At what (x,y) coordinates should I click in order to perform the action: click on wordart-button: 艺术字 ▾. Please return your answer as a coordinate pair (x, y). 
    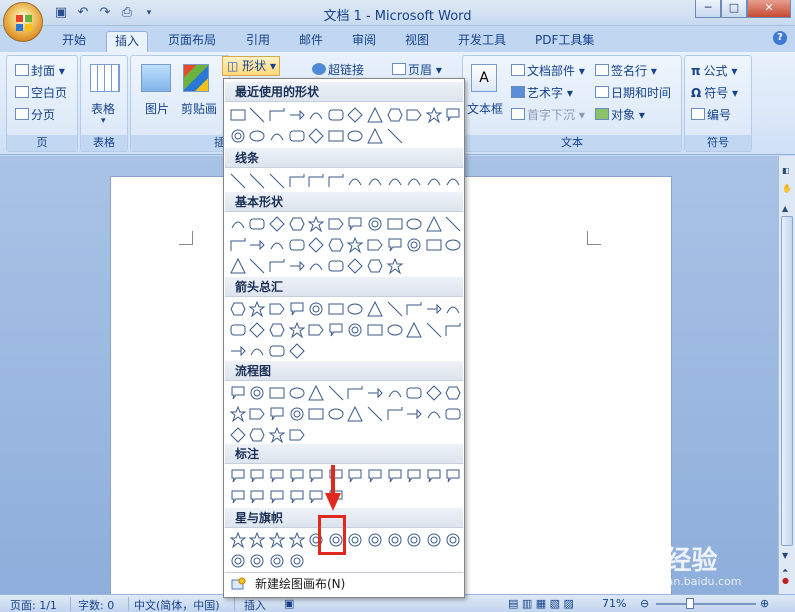
    Looking at the image, I should click on (542, 92).